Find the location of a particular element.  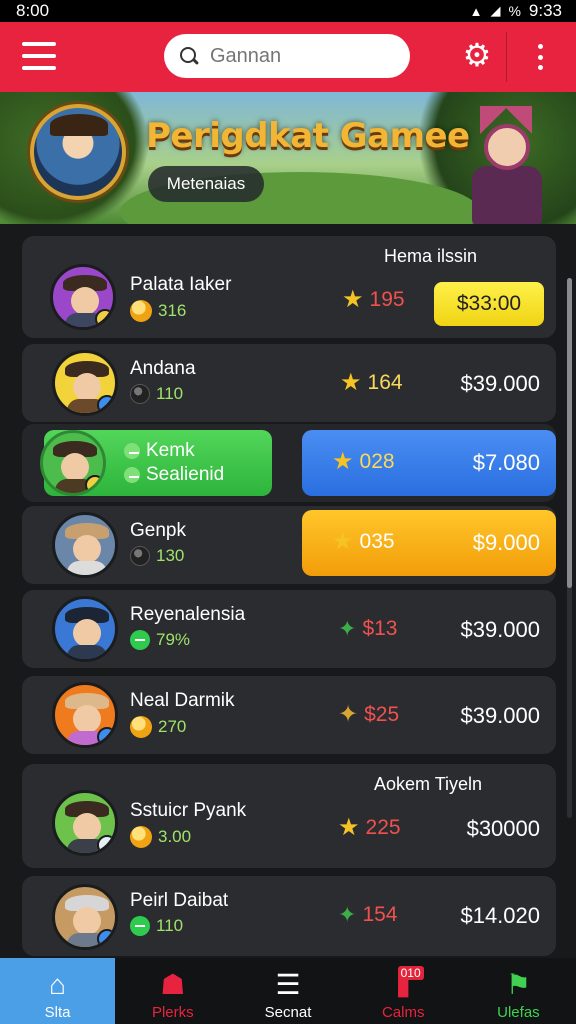

banner-title: Perigdkat Gamee is located at coordinates (308, 136).